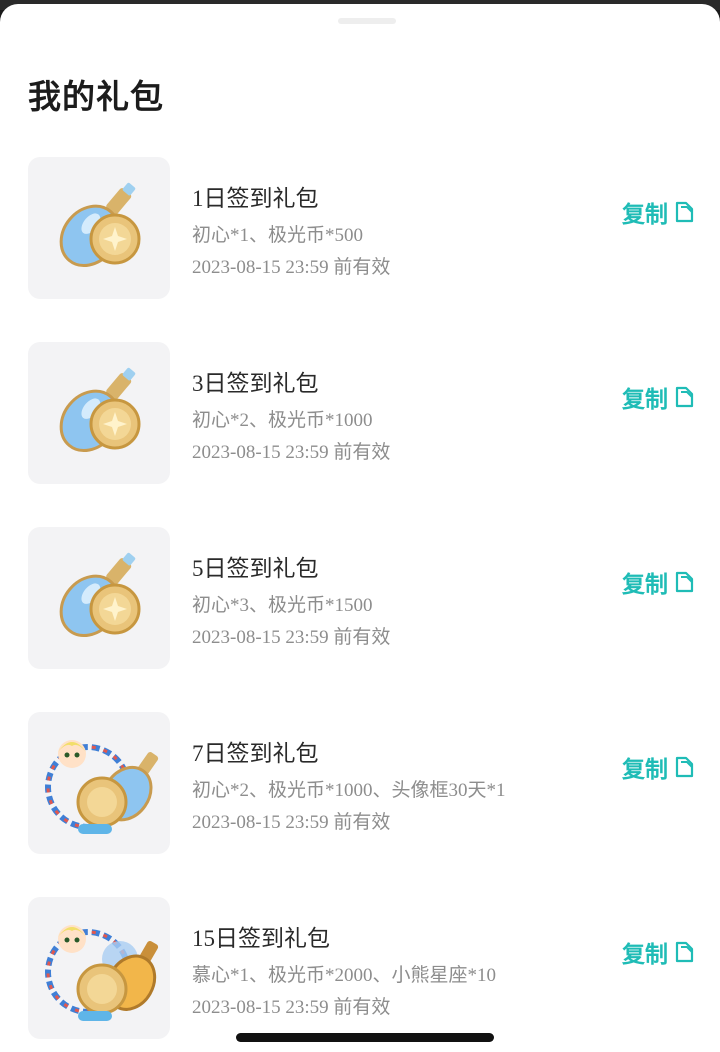 This screenshot has height=1052, width=720. I want to click on sheet-title: 我的礼包, so click(96, 96).